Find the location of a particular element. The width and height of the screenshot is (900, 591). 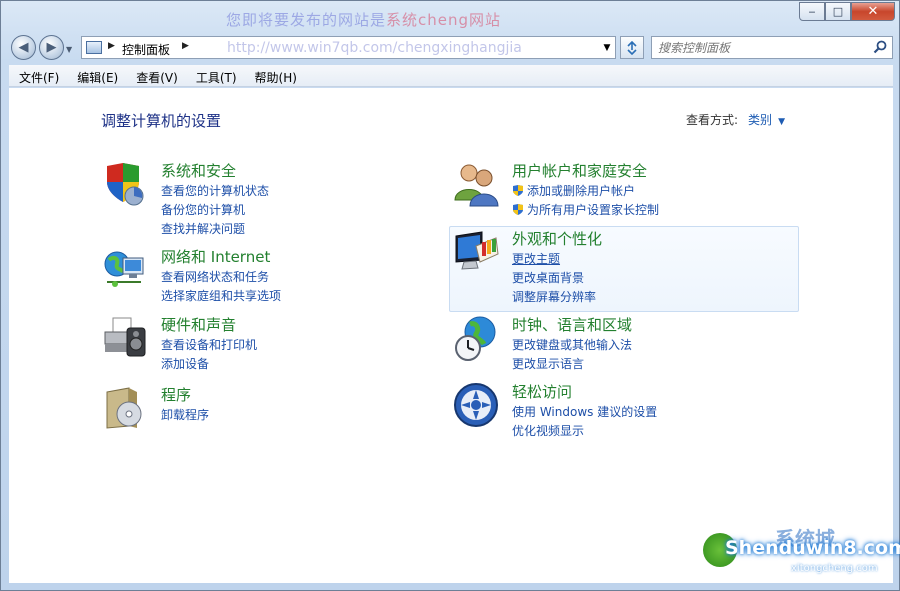

link-add-remove-accounts: 添加或删除用户帐户 is located at coordinates (573, 190).